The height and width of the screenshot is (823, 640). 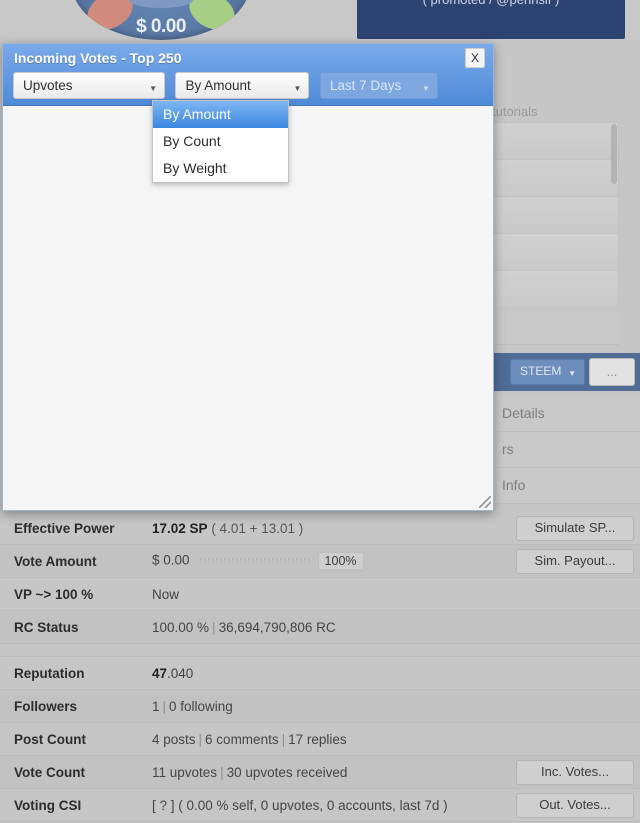 I want to click on table-row: Post Count 4 posts | 6 comments | 17 replies, so click(x=320, y=739).